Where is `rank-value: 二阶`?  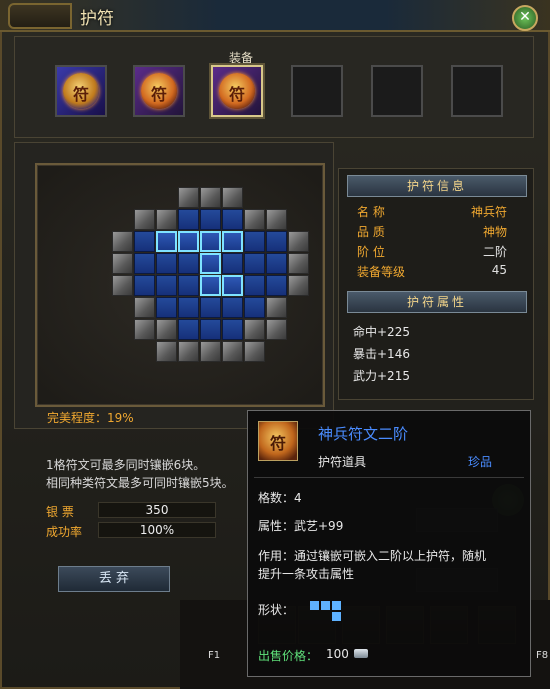
rank-value: 二阶 is located at coordinates (494, 252).